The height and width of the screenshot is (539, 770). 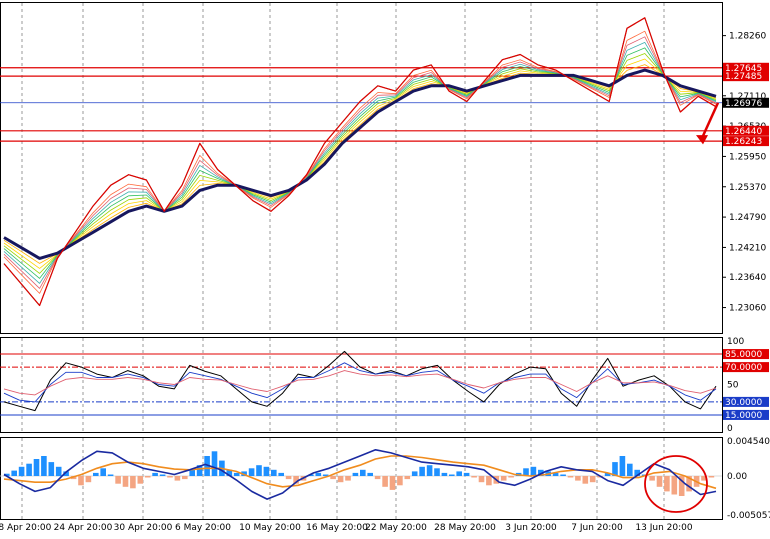 I want to click on price-tick-label: 1.23640, so click(x=747, y=278).